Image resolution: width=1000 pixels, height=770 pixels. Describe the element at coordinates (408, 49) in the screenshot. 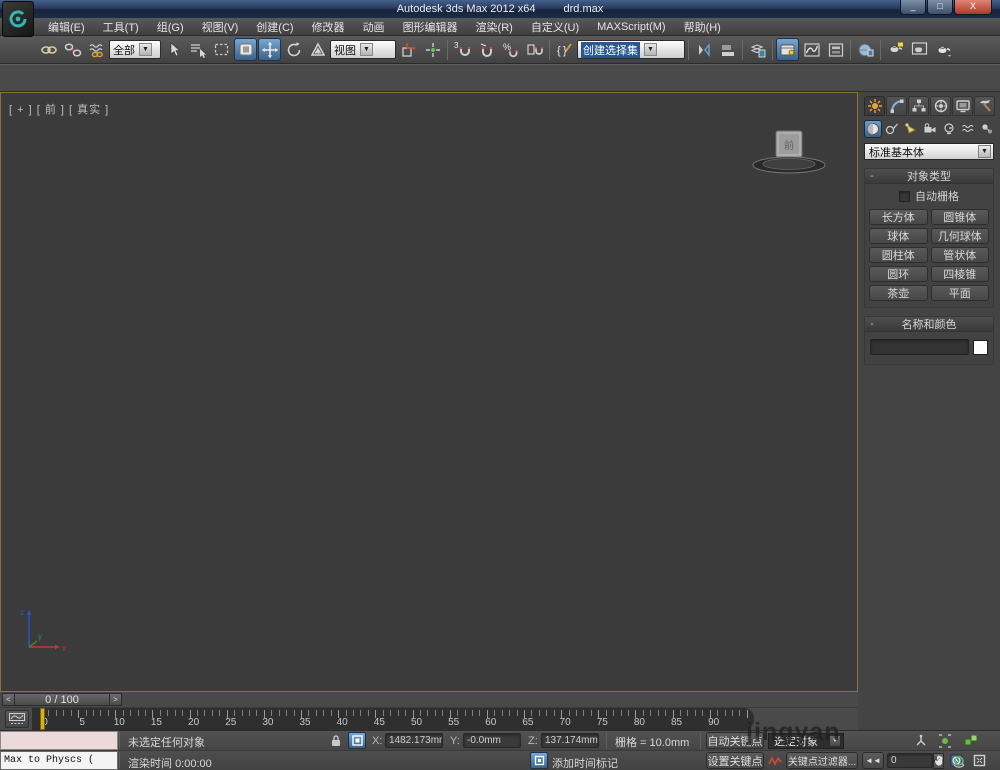

I see `use-pivot-center-icon` at that location.